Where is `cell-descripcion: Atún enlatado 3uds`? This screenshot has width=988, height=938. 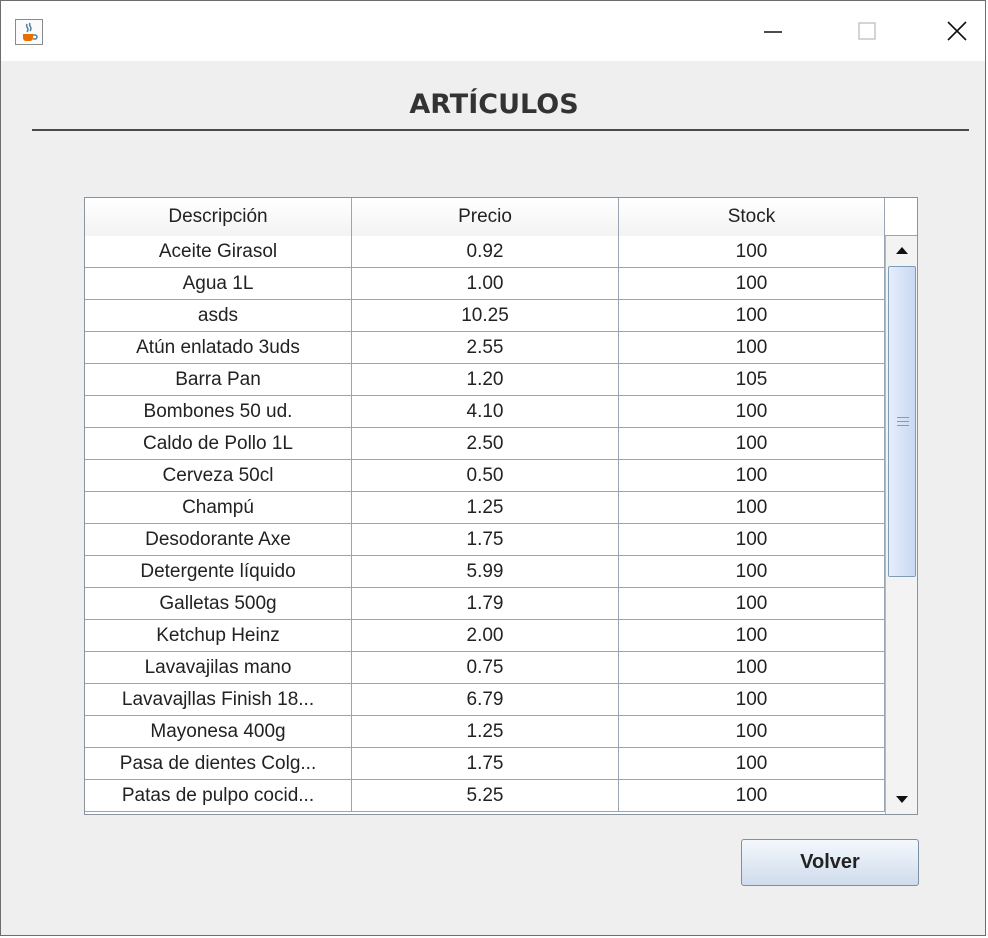 cell-descripcion: Atún enlatado 3uds is located at coordinates (218, 347).